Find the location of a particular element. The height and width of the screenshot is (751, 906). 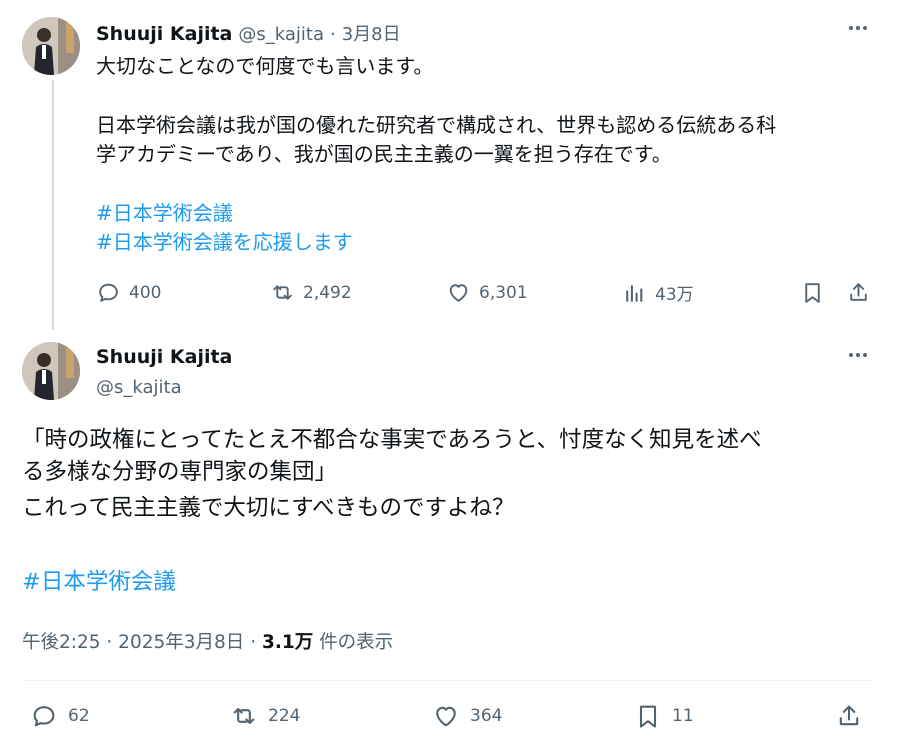

reply-button: 62 is located at coordinates (60, 716).